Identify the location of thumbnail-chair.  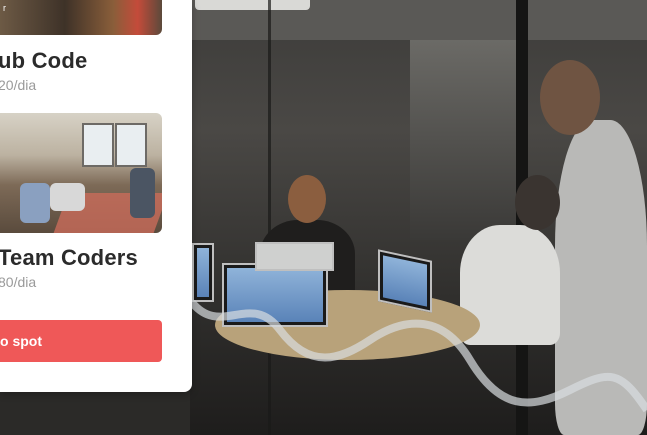
(142, 193).